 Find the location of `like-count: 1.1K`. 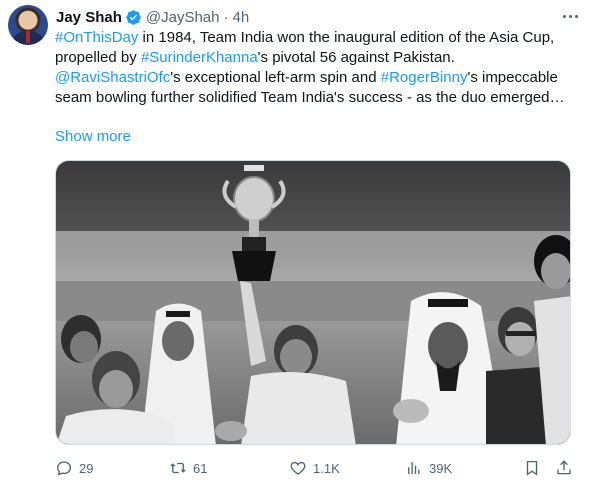

like-count: 1.1K is located at coordinates (326, 468).